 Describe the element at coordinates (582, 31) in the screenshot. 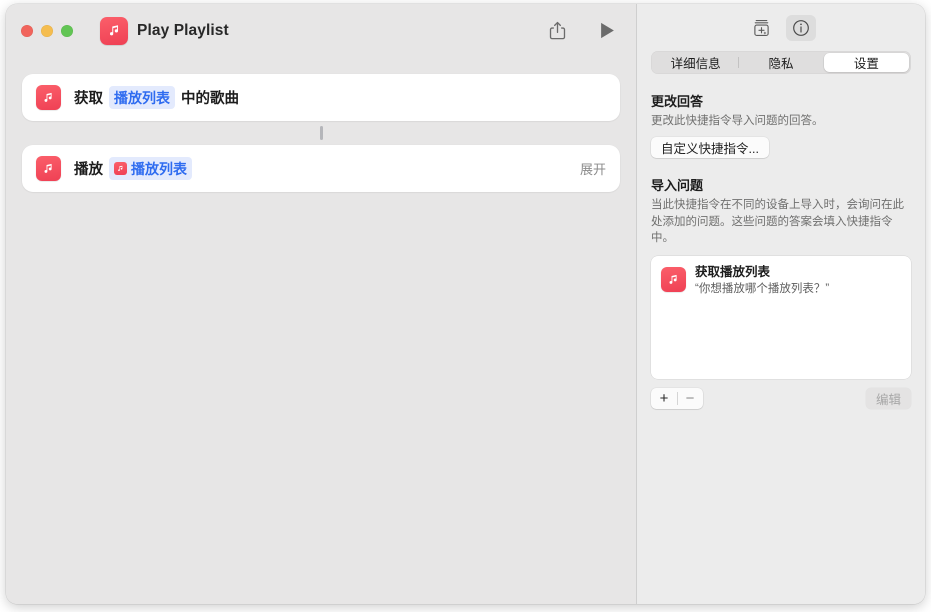

I see `titlebar-actions` at that location.